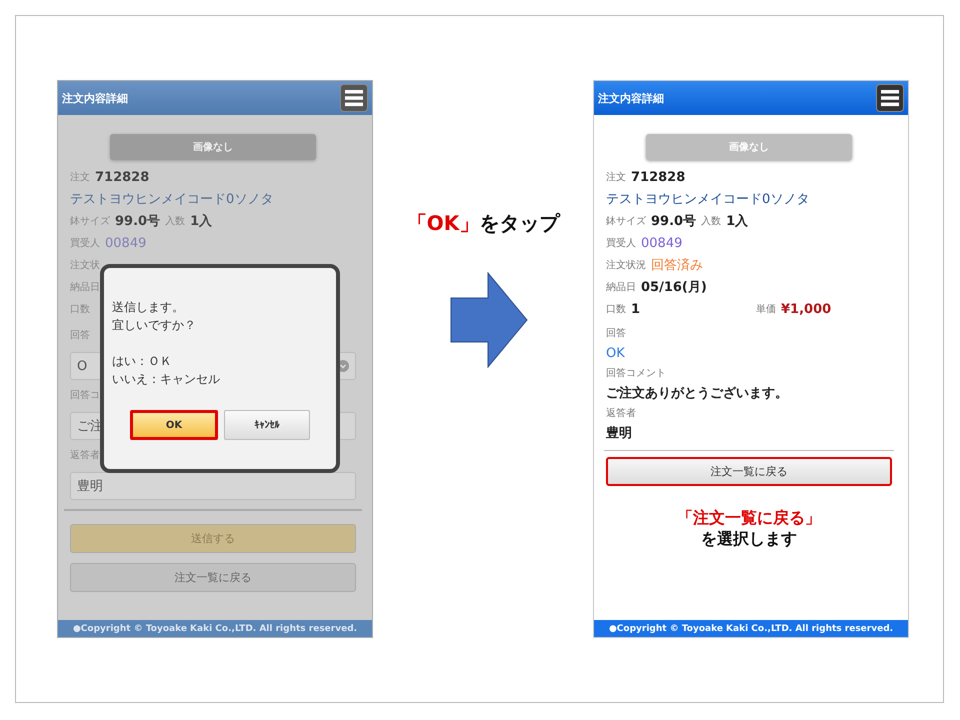 This screenshot has width=960, height=720. Describe the element at coordinates (267, 425) in the screenshot. I see `cancel-button: ｷｬﾝｾﾙ` at that location.